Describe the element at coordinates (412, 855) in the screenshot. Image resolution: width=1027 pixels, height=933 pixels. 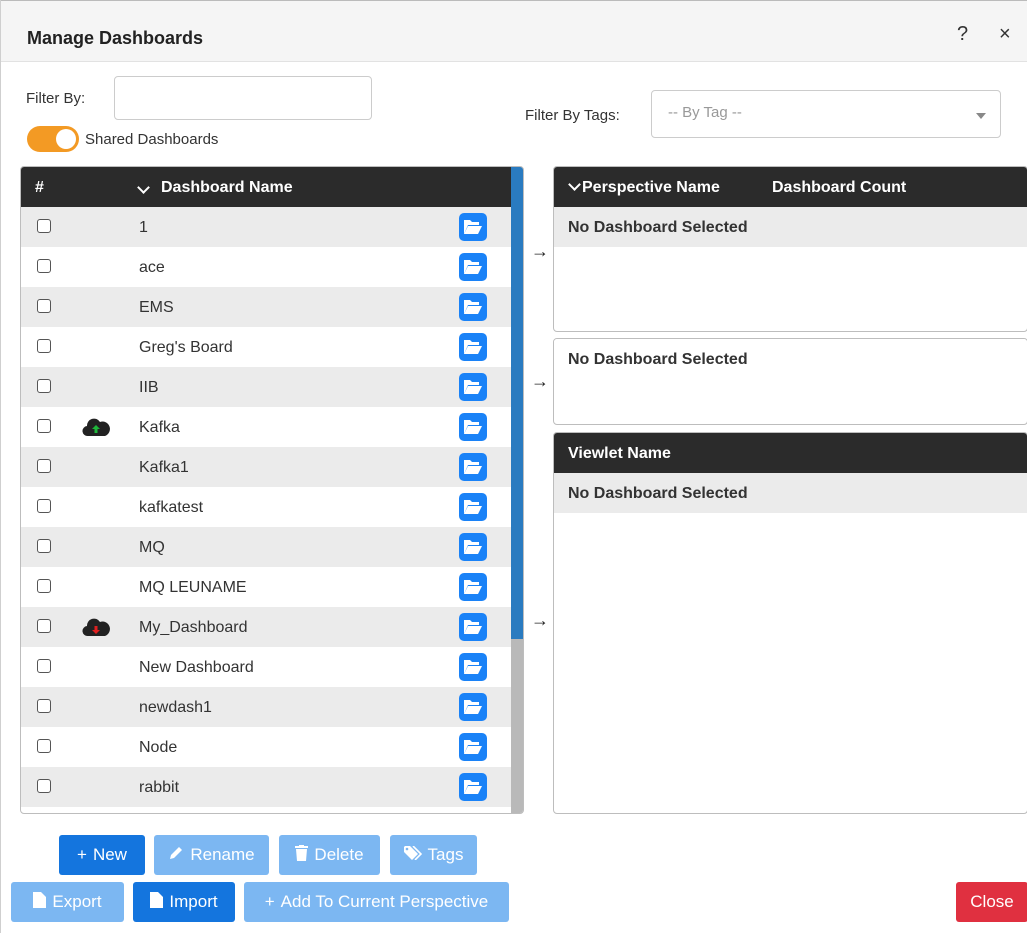
I see `tags-icon` at that location.